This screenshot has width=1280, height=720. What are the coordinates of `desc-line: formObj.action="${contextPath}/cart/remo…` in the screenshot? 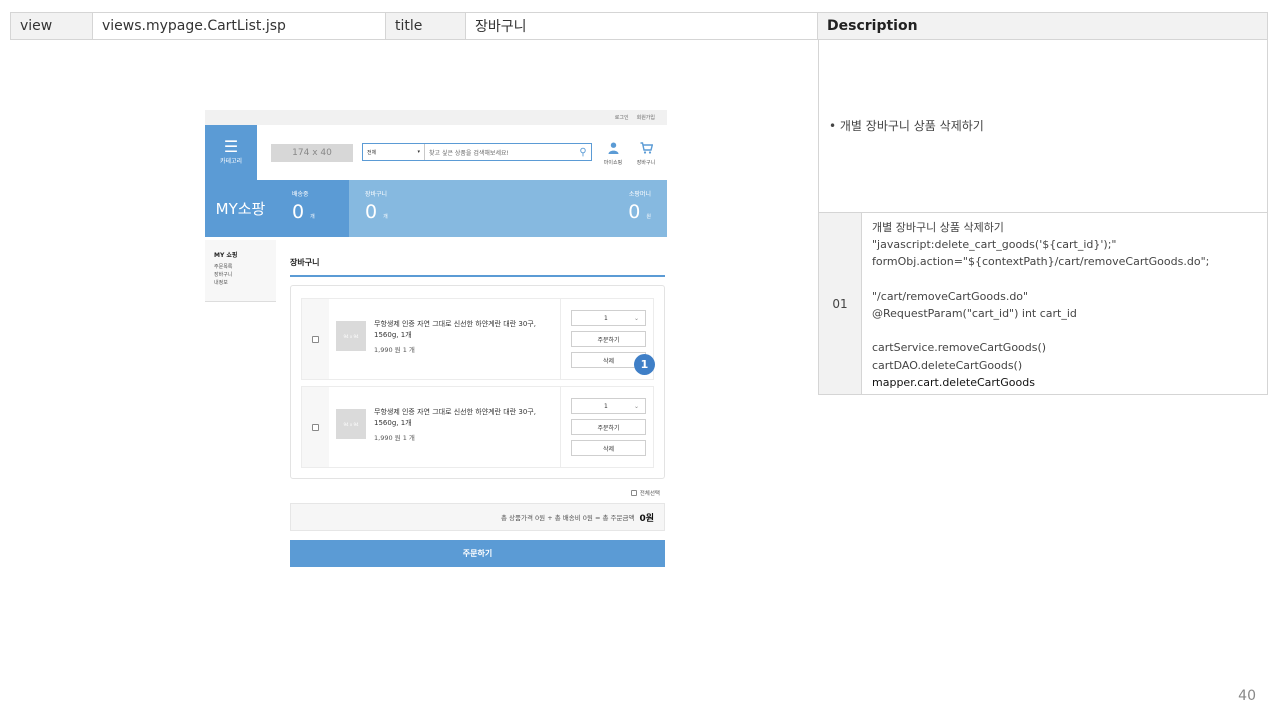 It's located at (1041, 262).